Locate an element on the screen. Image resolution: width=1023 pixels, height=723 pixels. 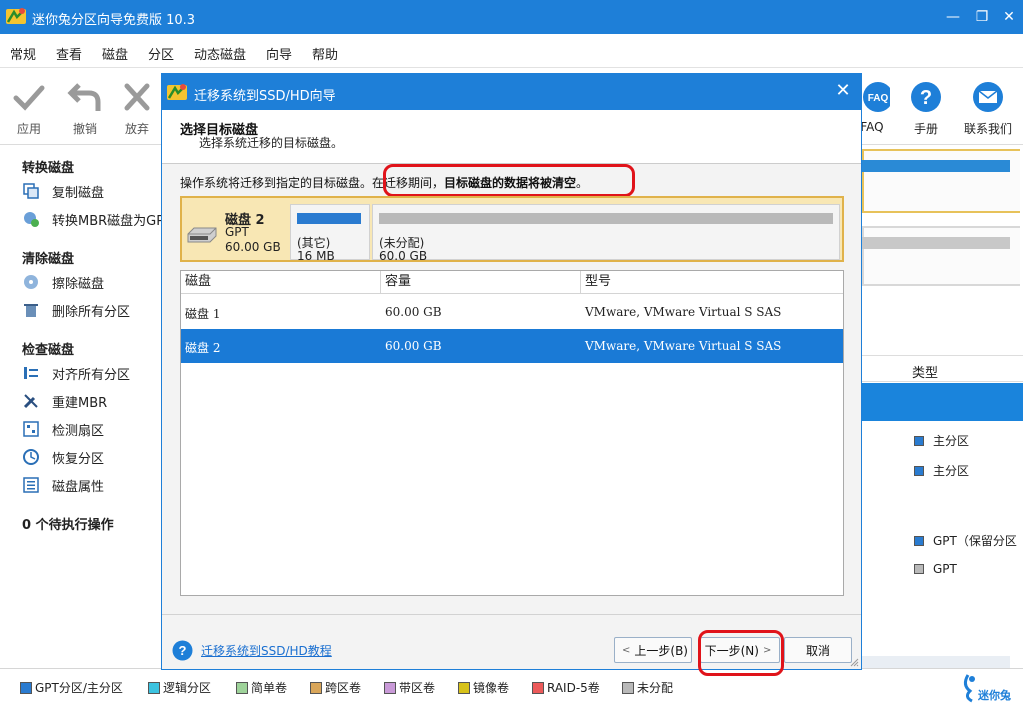
background-disk-card is located at coordinates (941, 181).